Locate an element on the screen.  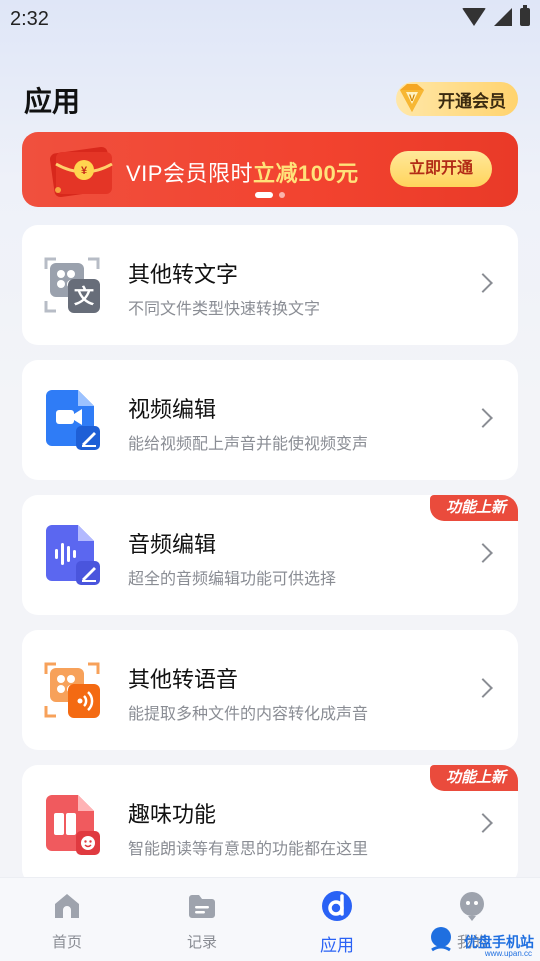
banner-text-prefix: VIP会员限时 is located at coordinates (189, 173).